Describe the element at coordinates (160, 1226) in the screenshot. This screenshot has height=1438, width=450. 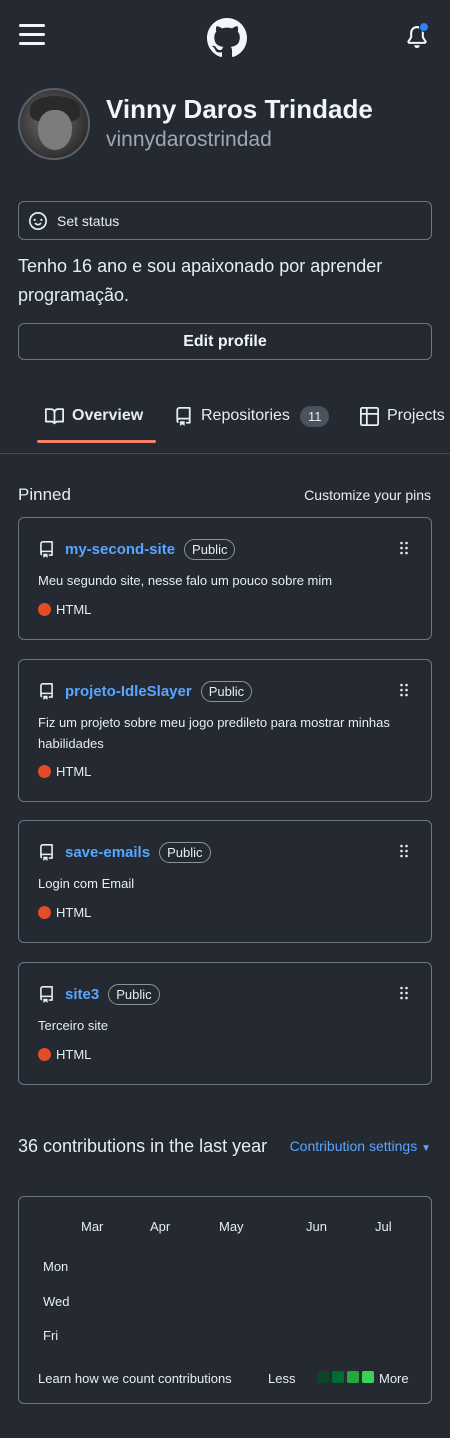
I see `month-label: Apr` at that location.